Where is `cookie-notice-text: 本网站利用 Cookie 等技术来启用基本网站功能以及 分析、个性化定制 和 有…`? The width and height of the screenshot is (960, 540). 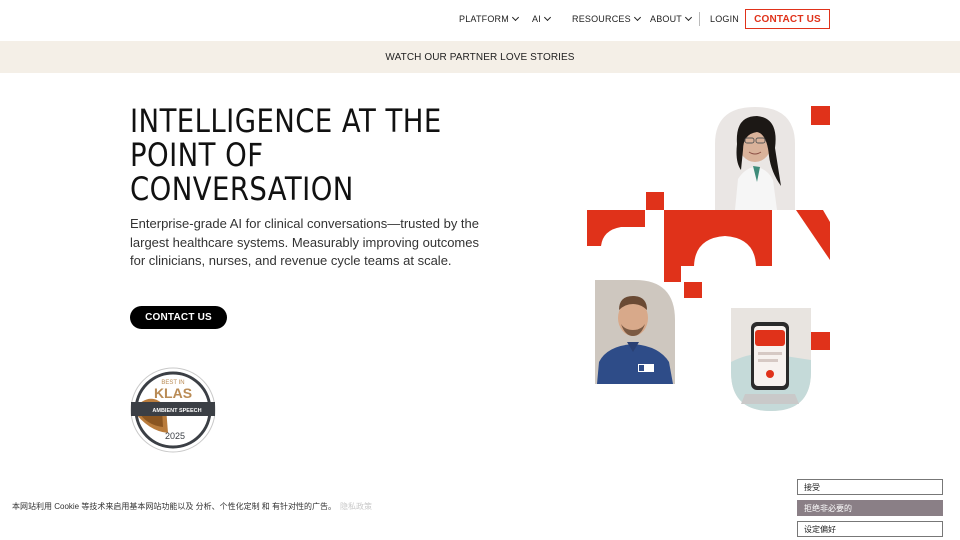 cookie-notice-text: 本网站利用 Cookie 等技术来启用基本网站功能以及 分析、个性化定制 和 有… is located at coordinates (174, 506).